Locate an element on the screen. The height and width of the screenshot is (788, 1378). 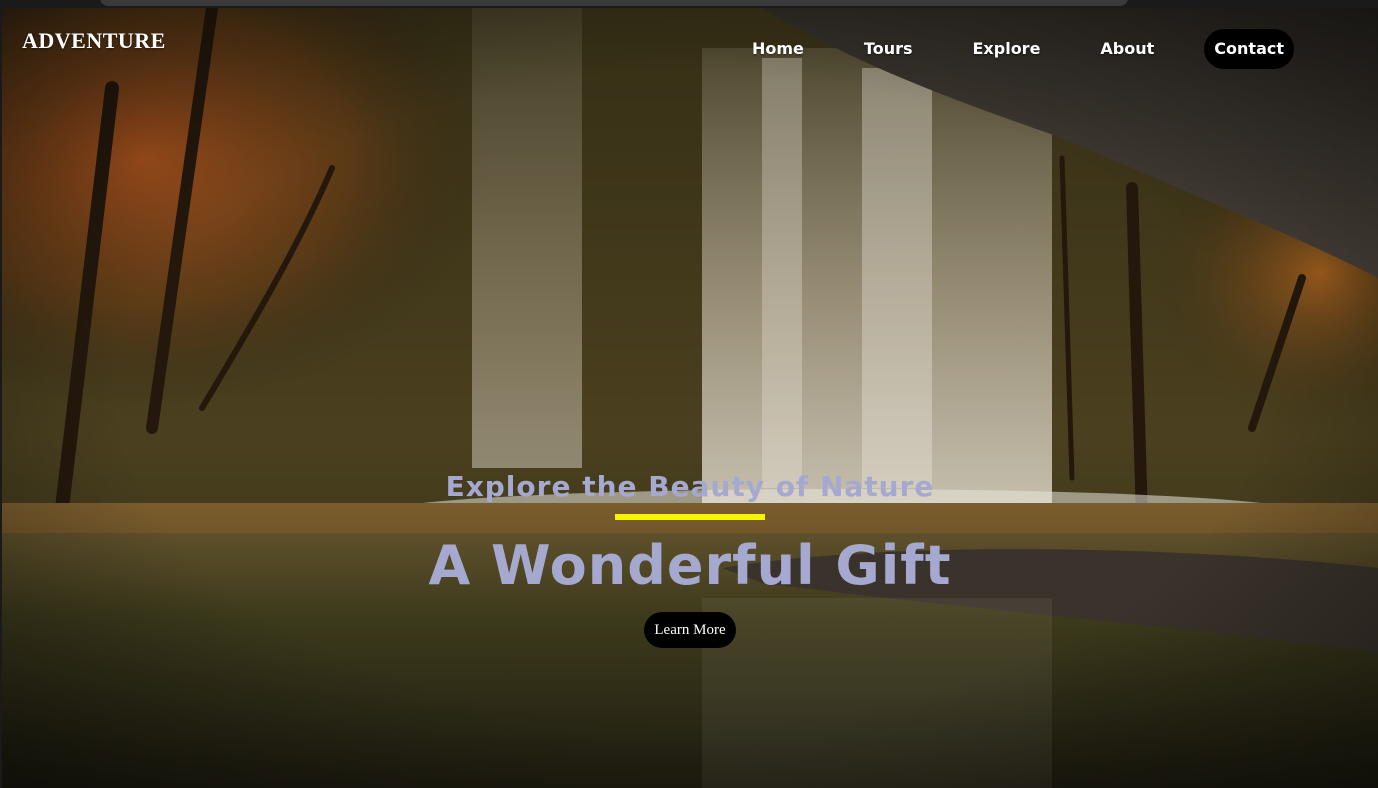
main-nav: Home Tours Explore About Contact is located at coordinates (1018, 49).